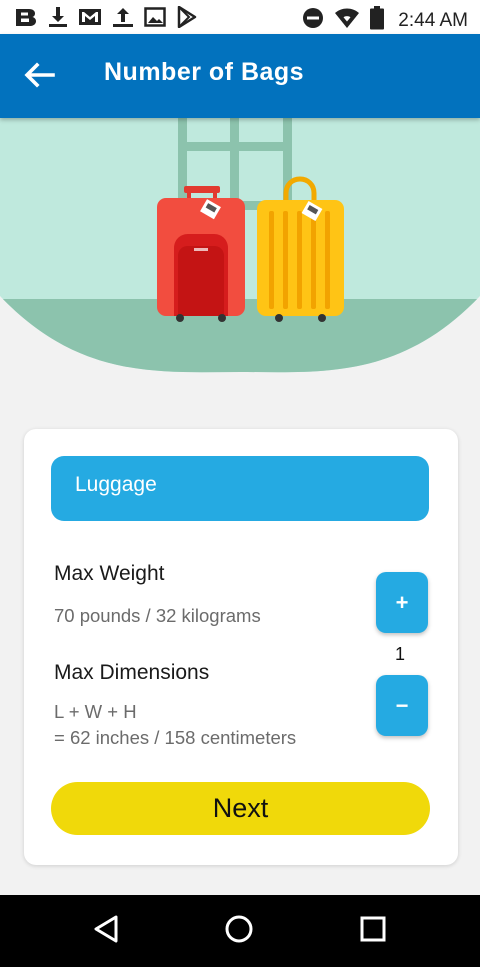 Image resolution: width=480 pixels, height=967 pixels. What do you see at coordinates (123, 17) in the screenshot?
I see `upload-icon` at bounding box center [123, 17].